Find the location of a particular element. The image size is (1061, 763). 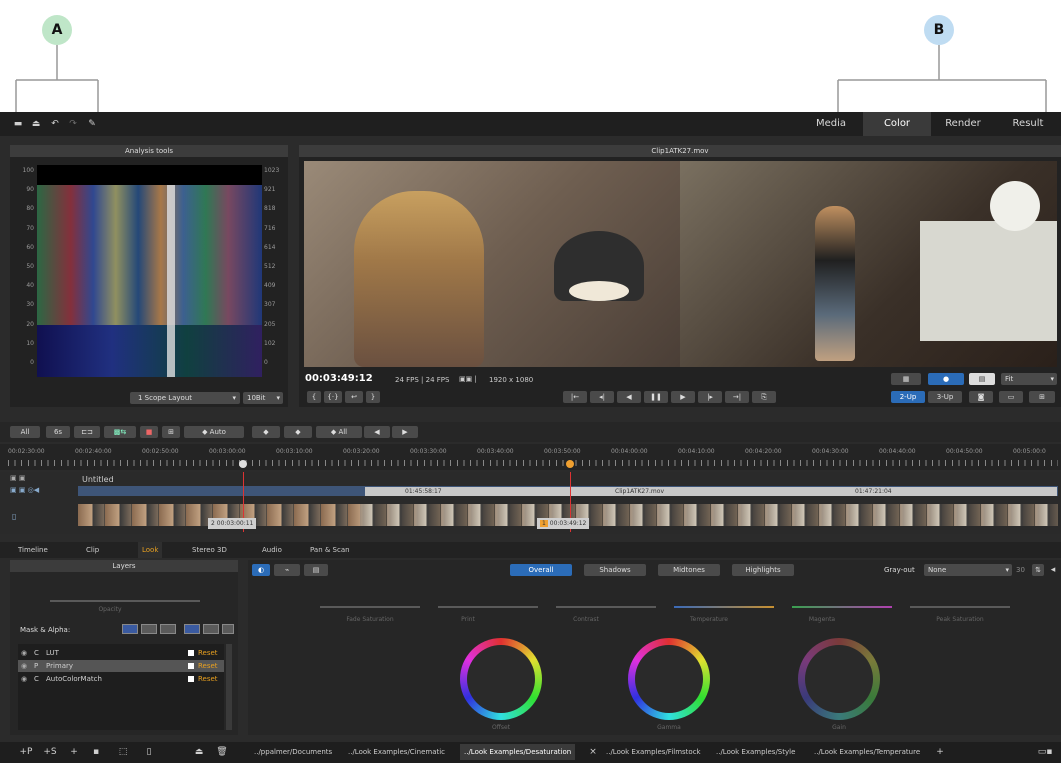

lut-mode-button: ▤ is located at coordinates (316, 570).